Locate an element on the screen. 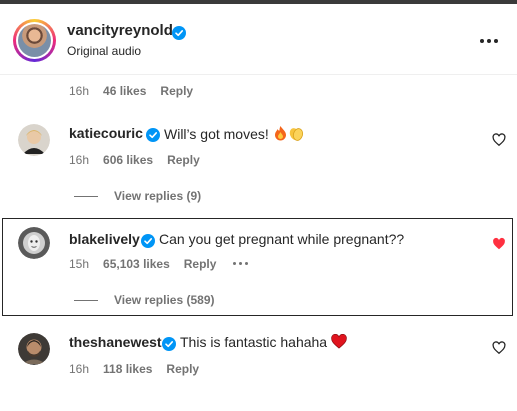  comment-meta: 16h 118 likes Reply is located at coordinates (141, 369).